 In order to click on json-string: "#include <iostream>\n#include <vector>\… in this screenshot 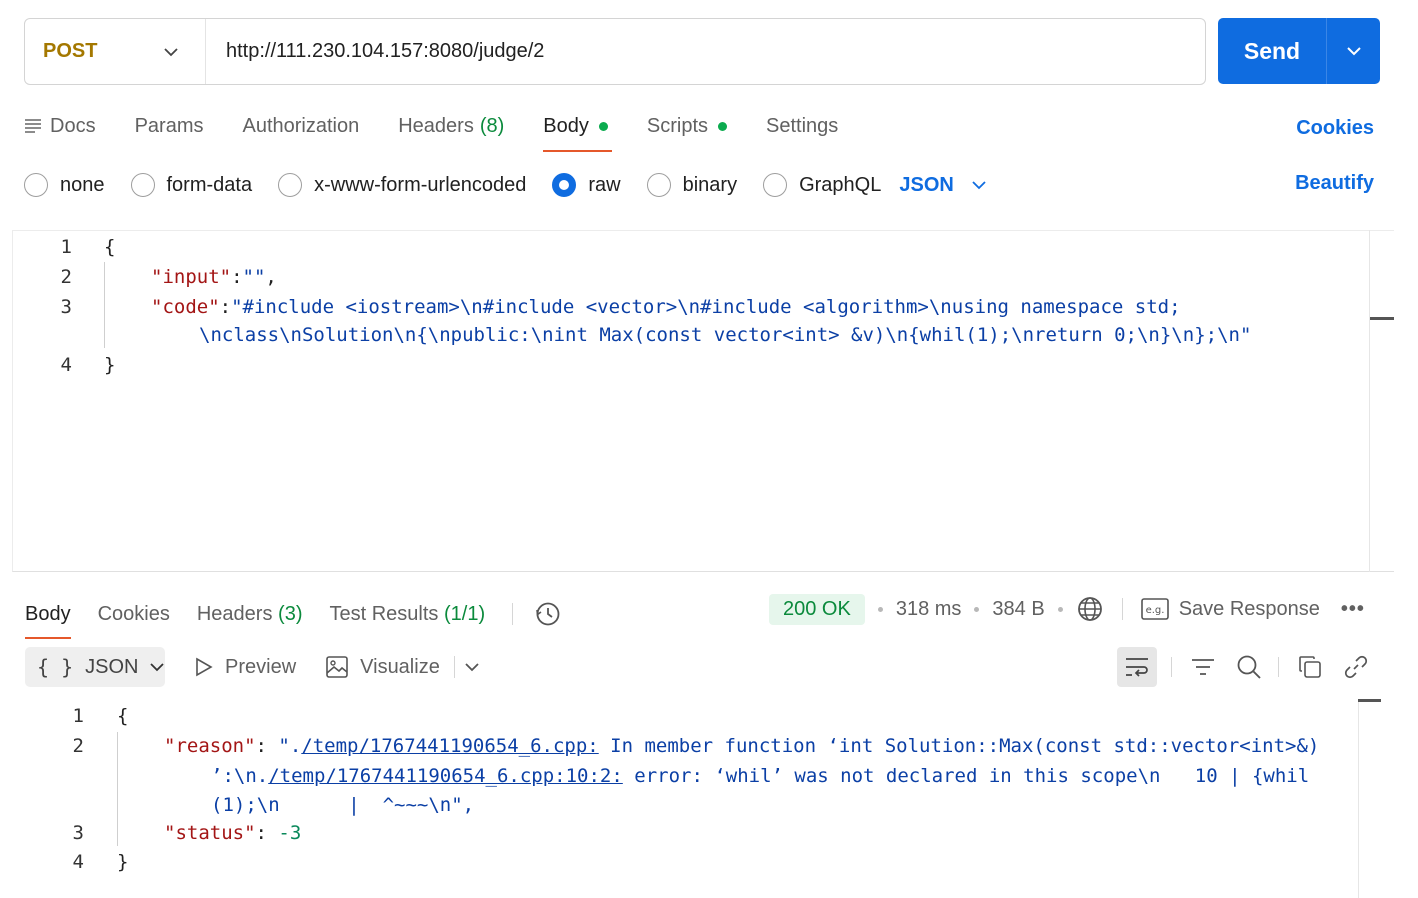, I will do `click(706, 307)`.